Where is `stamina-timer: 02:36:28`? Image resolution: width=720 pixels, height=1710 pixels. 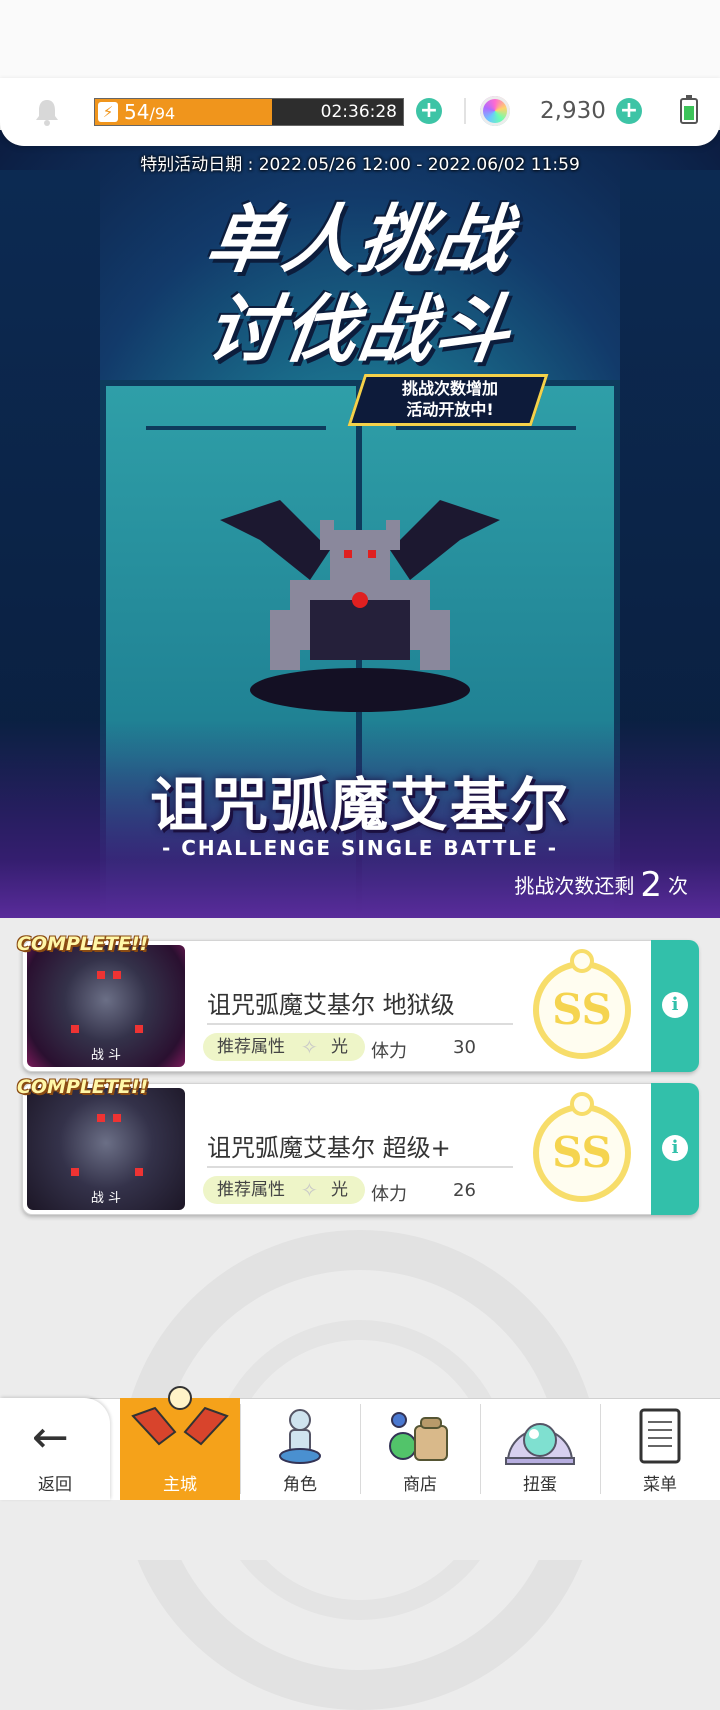
stamina-timer: 02:36:28 is located at coordinates (358, 112).